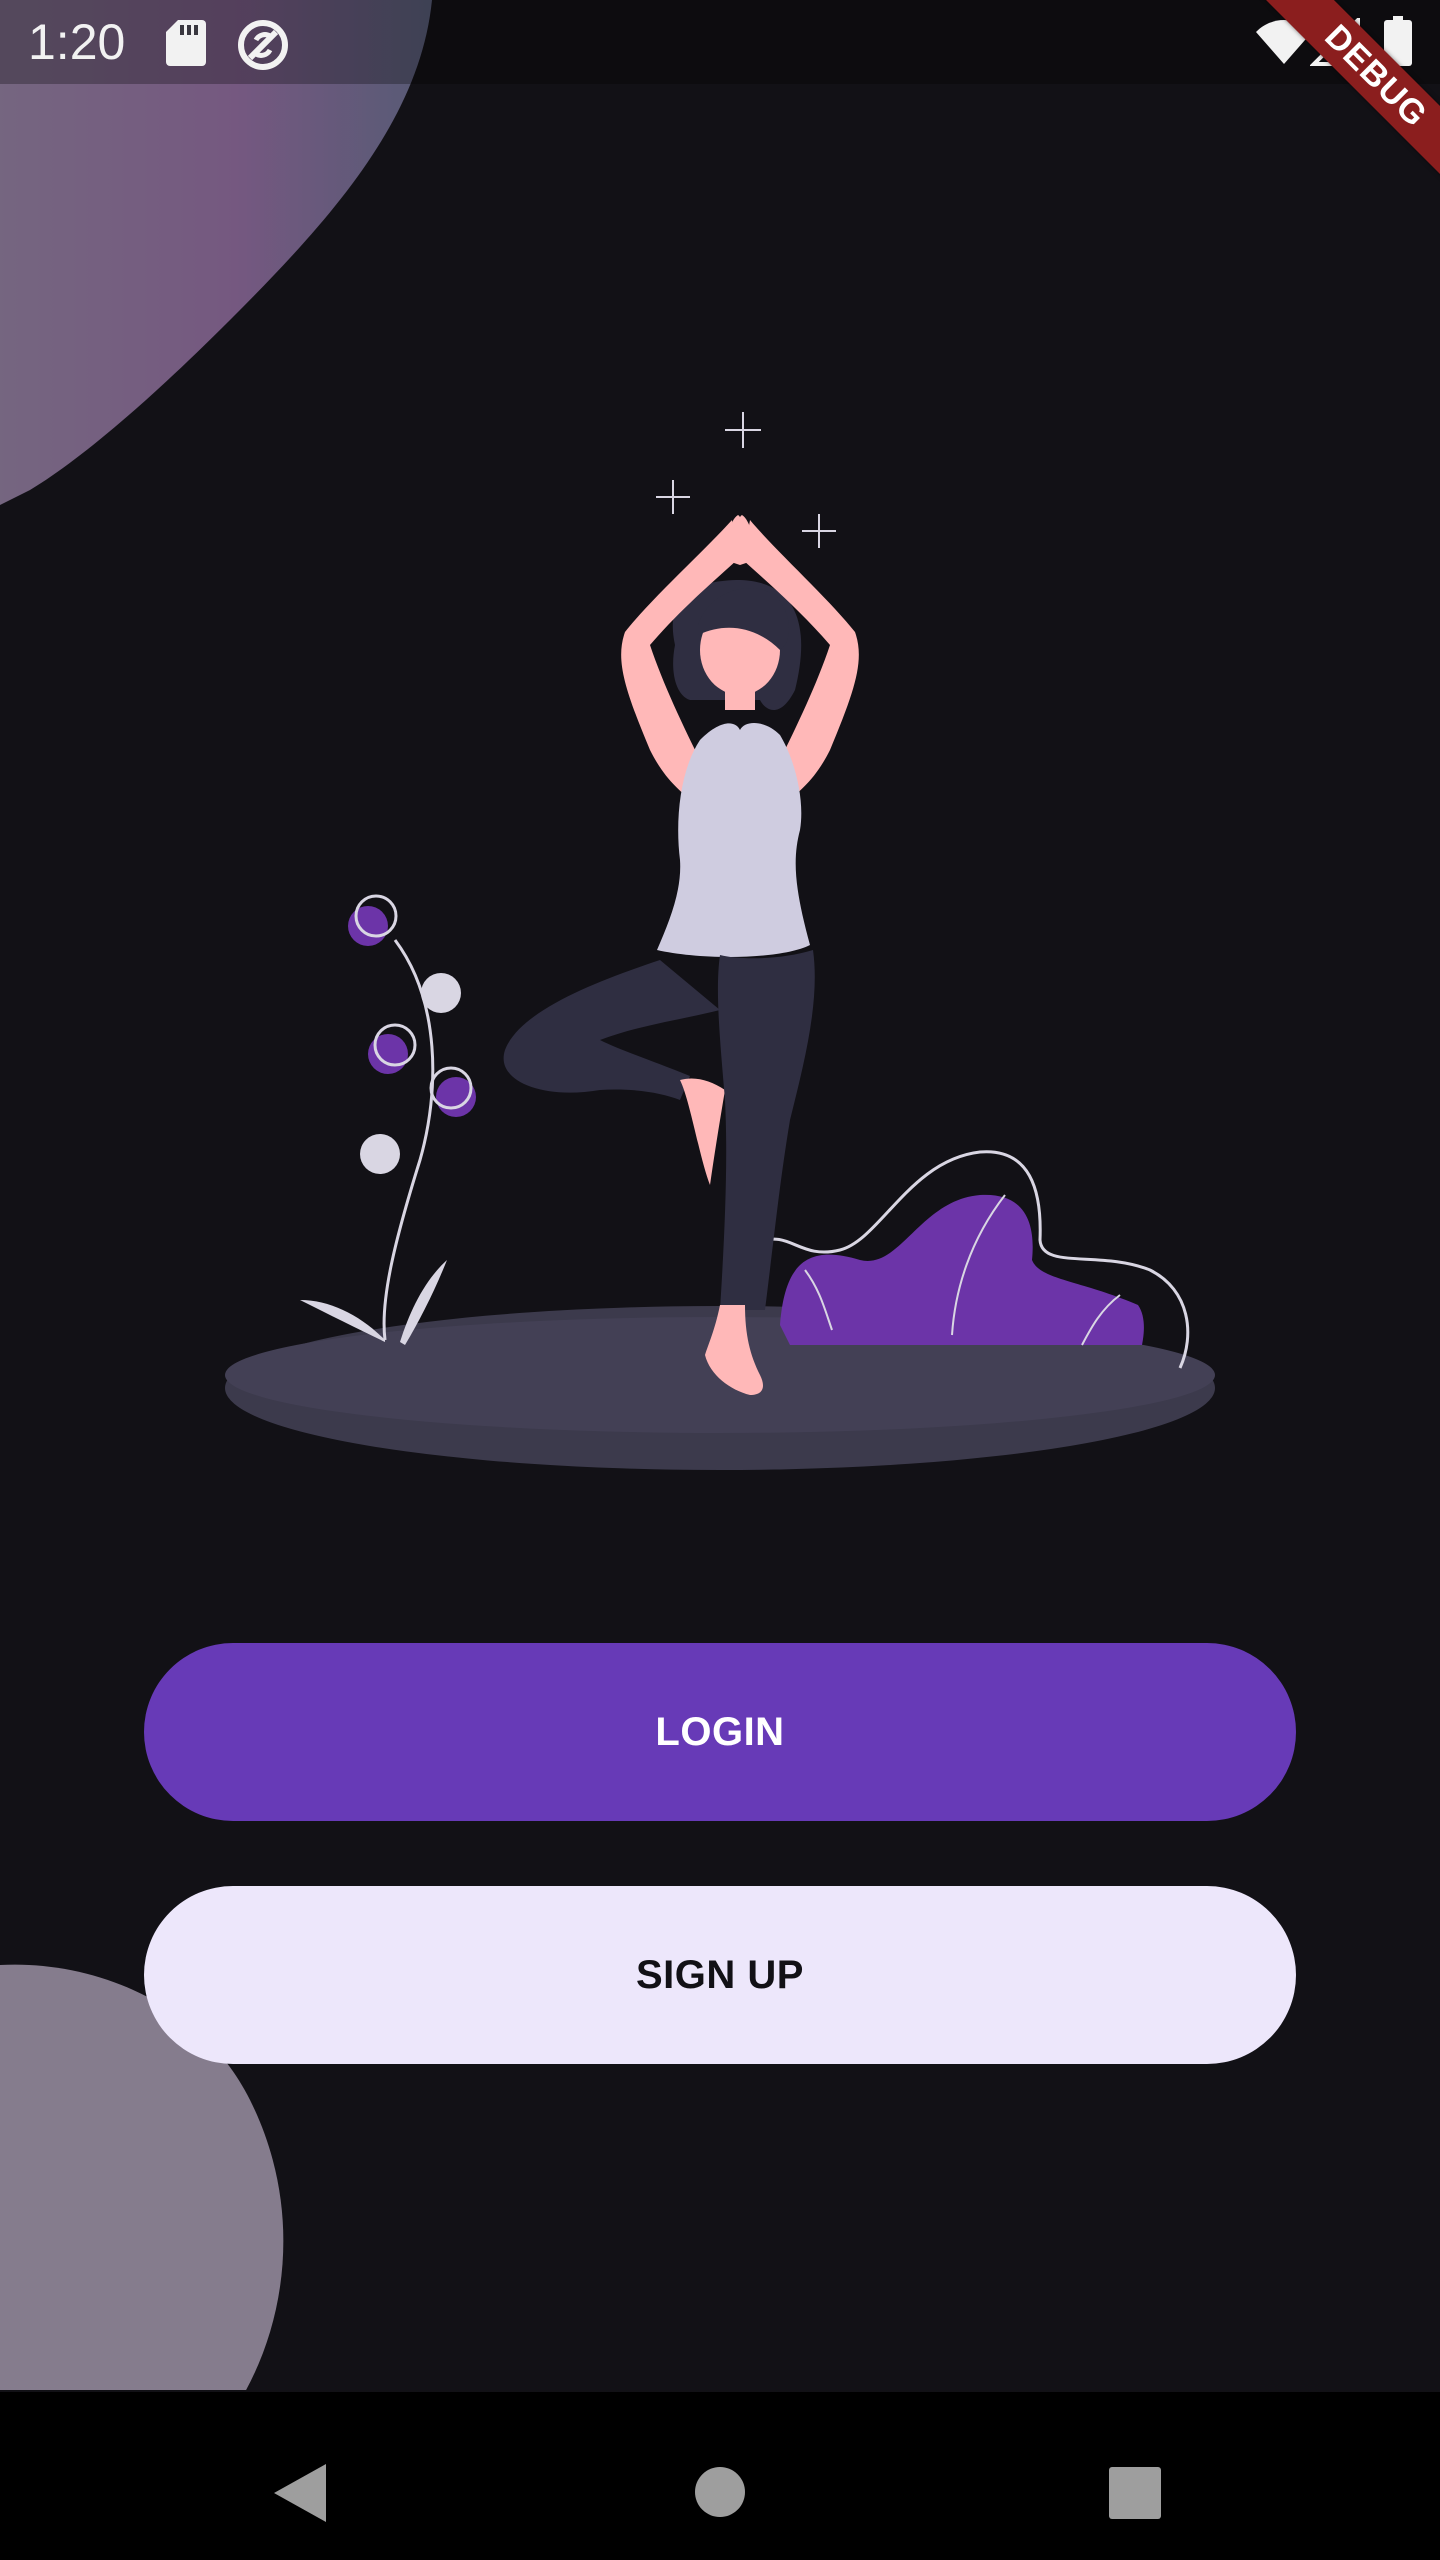 The height and width of the screenshot is (2560, 1440). What do you see at coordinates (1398, 41) in the screenshot?
I see `battery-icon` at bounding box center [1398, 41].